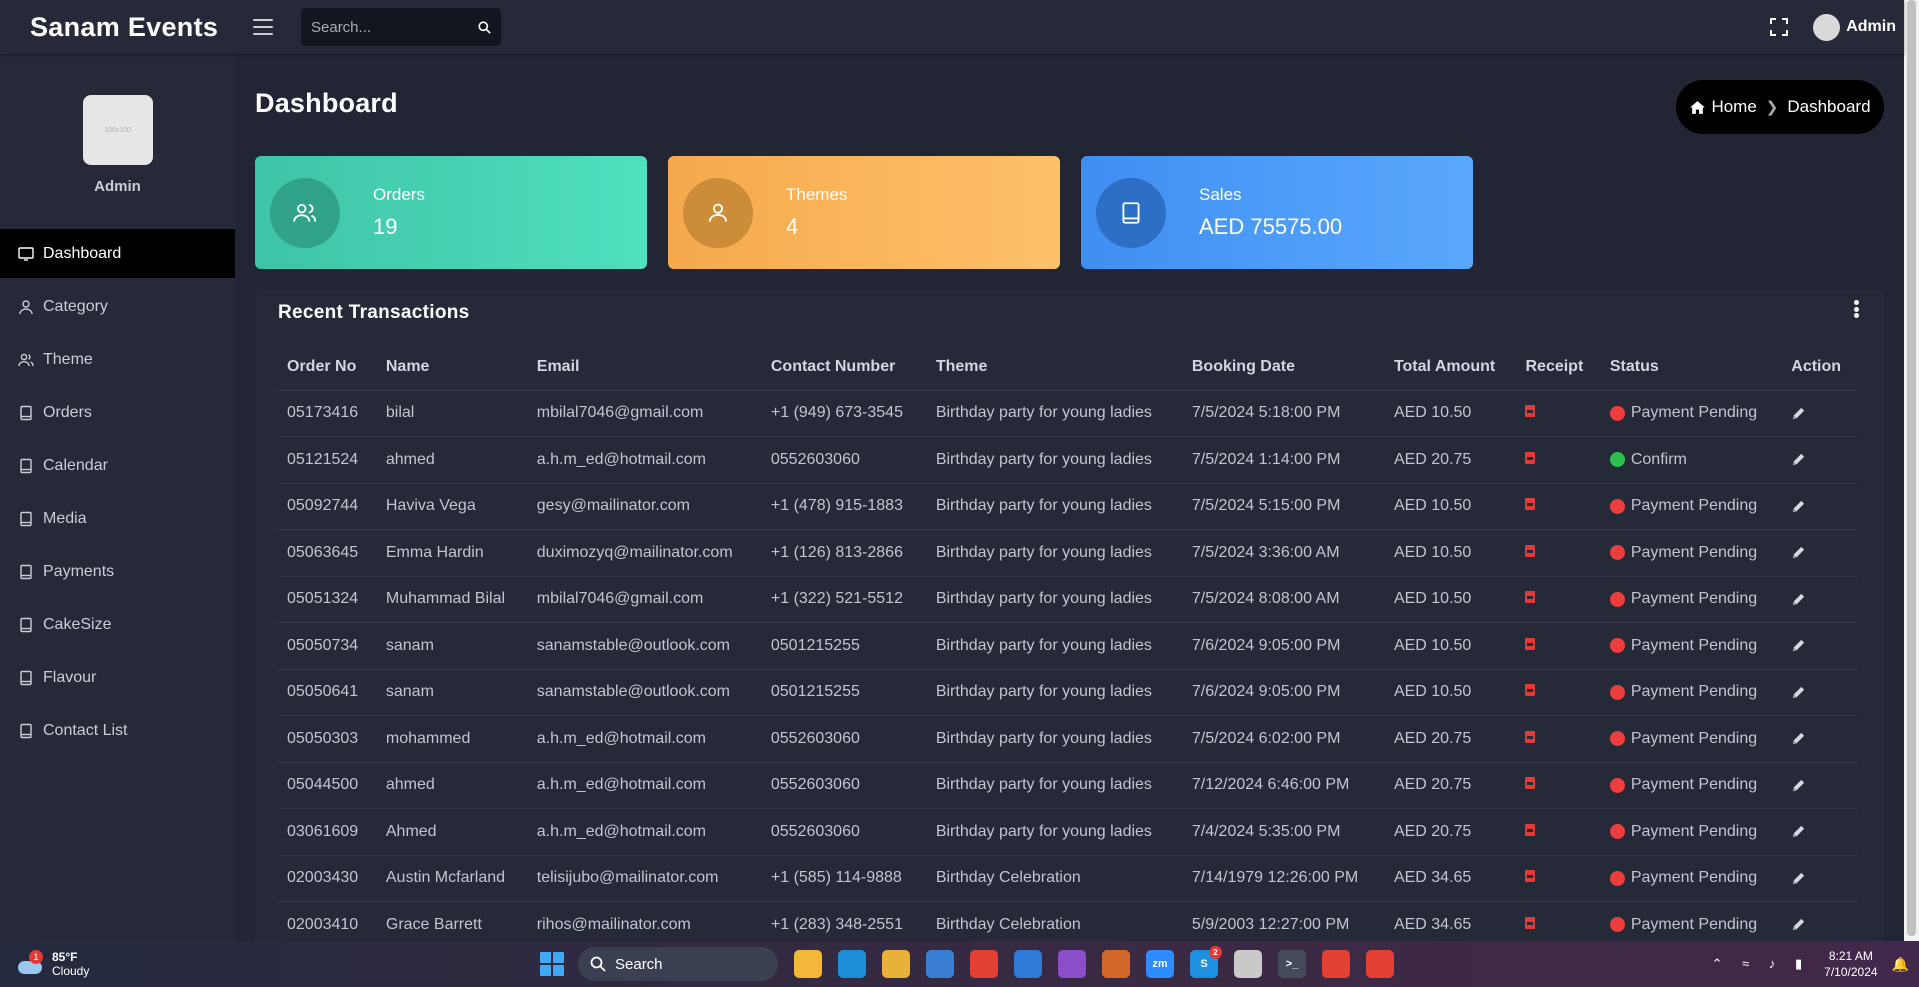 The image size is (1919, 987). I want to click on sidebar-item-contact-list: Contact List, so click(117, 730).